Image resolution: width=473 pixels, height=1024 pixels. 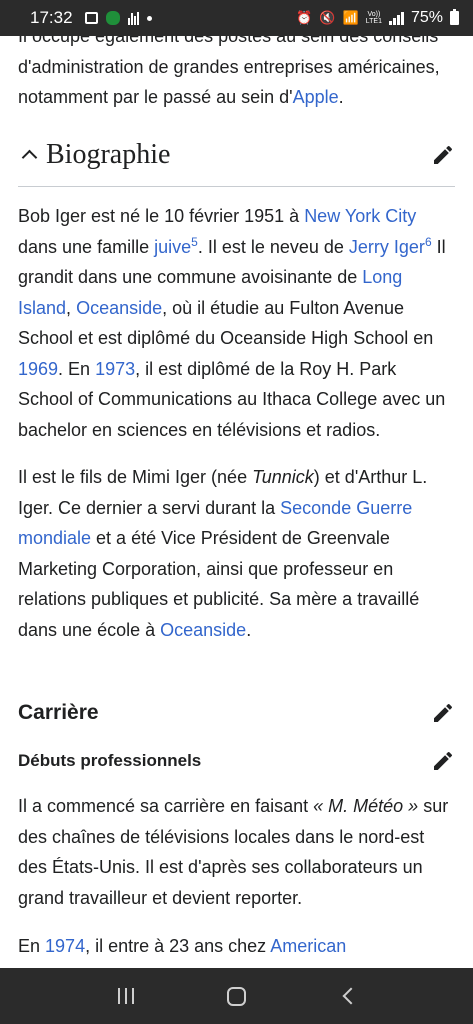 What do you see at coordinates (454, 17) in the screenshot?
I see `battery-icon` at bounding box center [454, 17].